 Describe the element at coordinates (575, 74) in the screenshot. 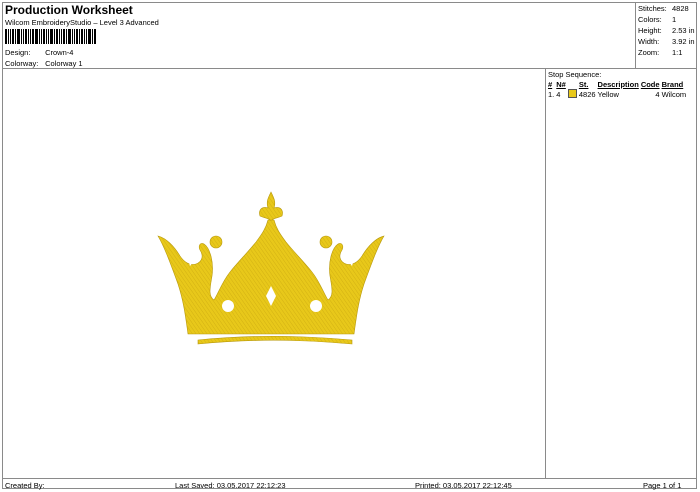

I see `stop-sequence-title: Stop Sequence:` at that location.